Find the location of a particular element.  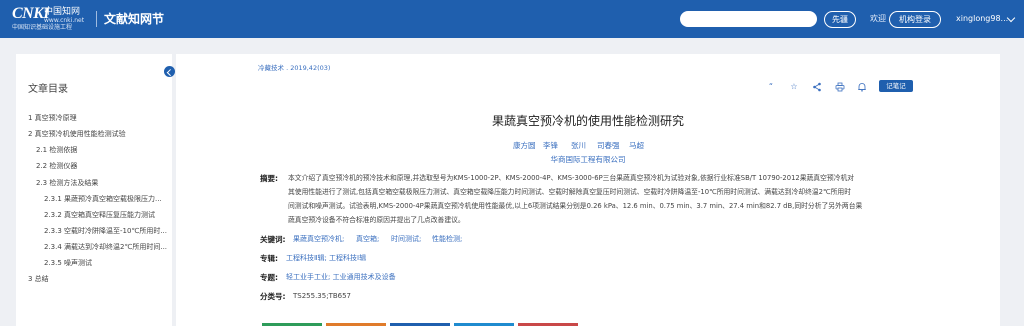

toc-item: 2 真空预冷机使用性能检测试验 is located at coordinates (98, 134).